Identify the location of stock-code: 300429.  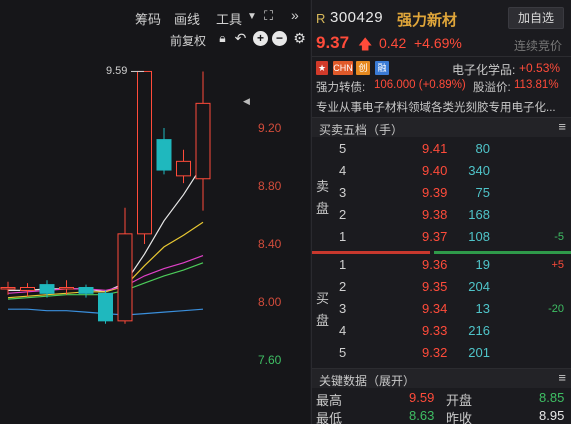
(357, 17).